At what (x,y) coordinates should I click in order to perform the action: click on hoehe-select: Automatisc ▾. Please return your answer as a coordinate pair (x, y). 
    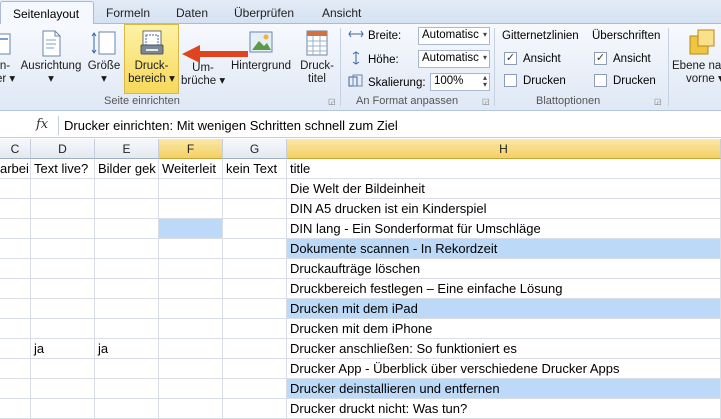
    Looking at the image, I should click on (454, 59).